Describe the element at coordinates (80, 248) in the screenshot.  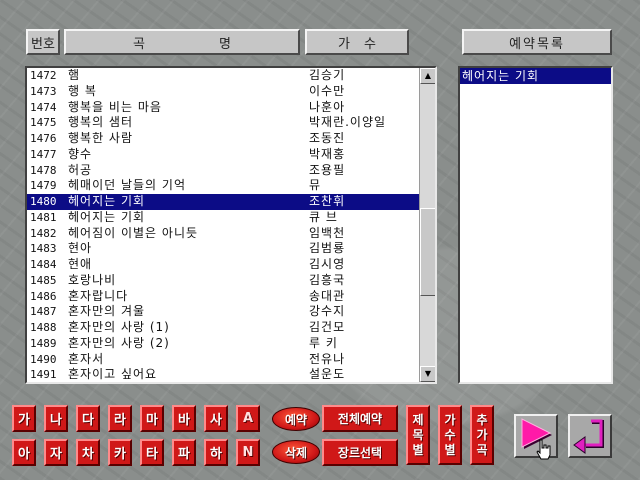
I see `song-title: 현아` at that location.